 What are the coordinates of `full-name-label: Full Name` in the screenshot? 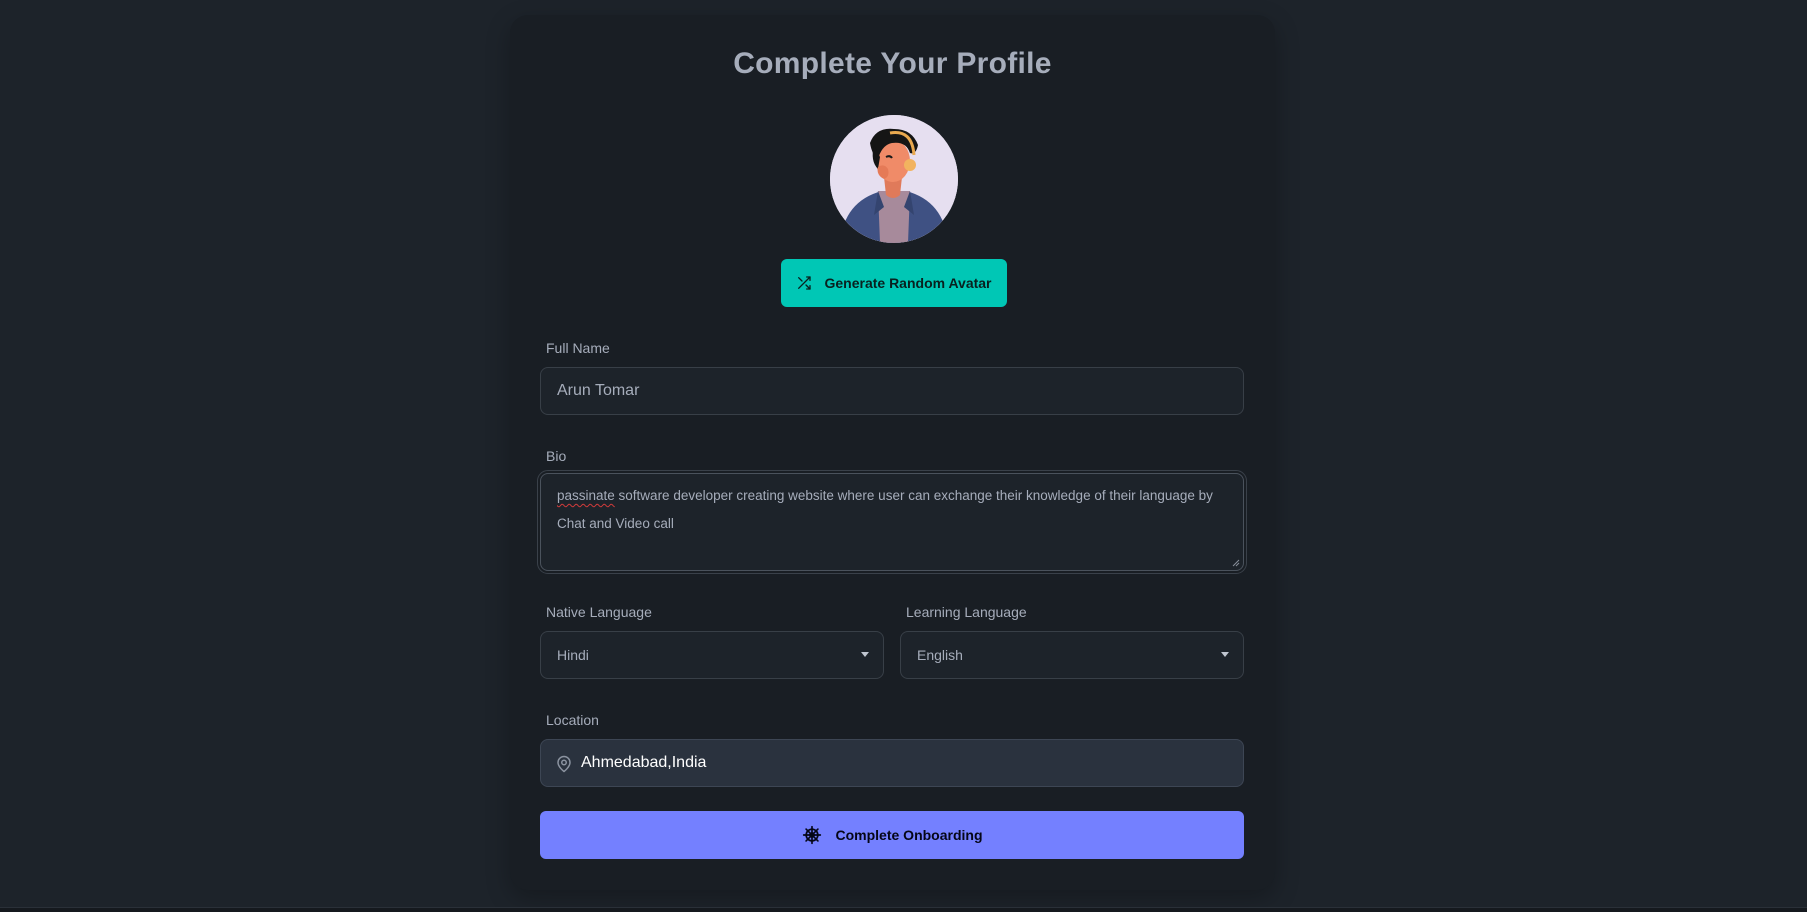 It's located at (578, 348).